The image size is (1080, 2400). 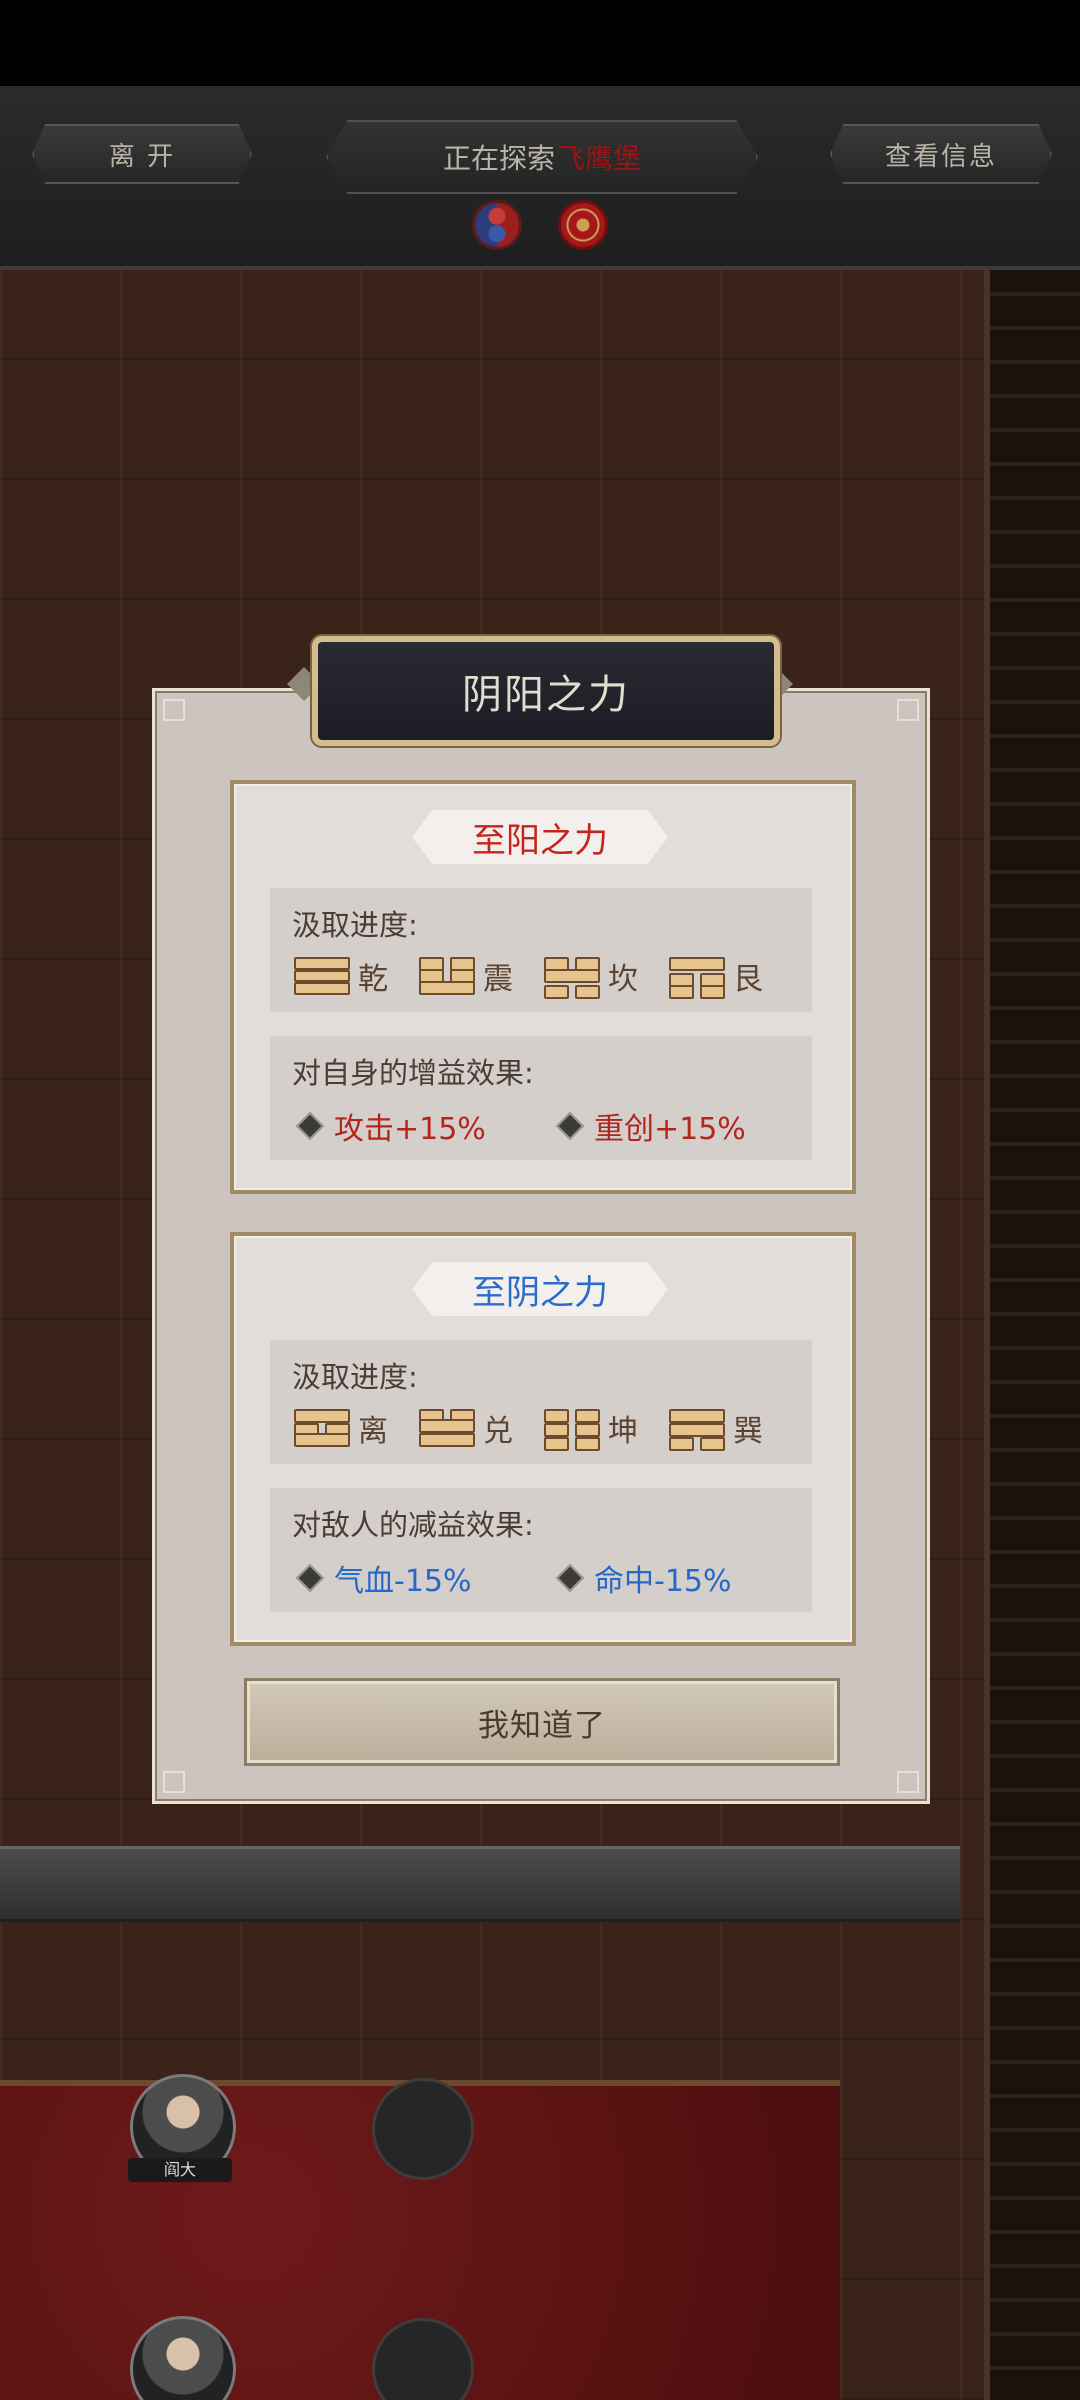 I want to click on yin-title: 至阴之力, so click(x=540, y=1289).